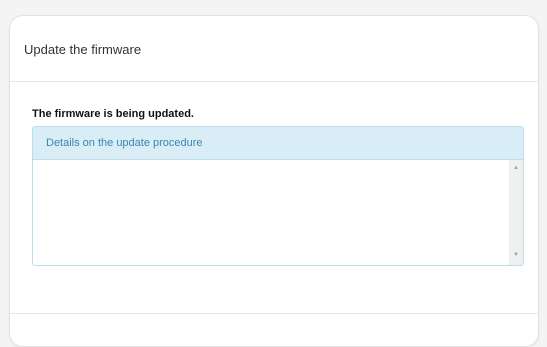 Image resolution: width=547 pixels, height=347 pixels. I want to click on update-status-text: The firmware is being updated., so click(113, 114).